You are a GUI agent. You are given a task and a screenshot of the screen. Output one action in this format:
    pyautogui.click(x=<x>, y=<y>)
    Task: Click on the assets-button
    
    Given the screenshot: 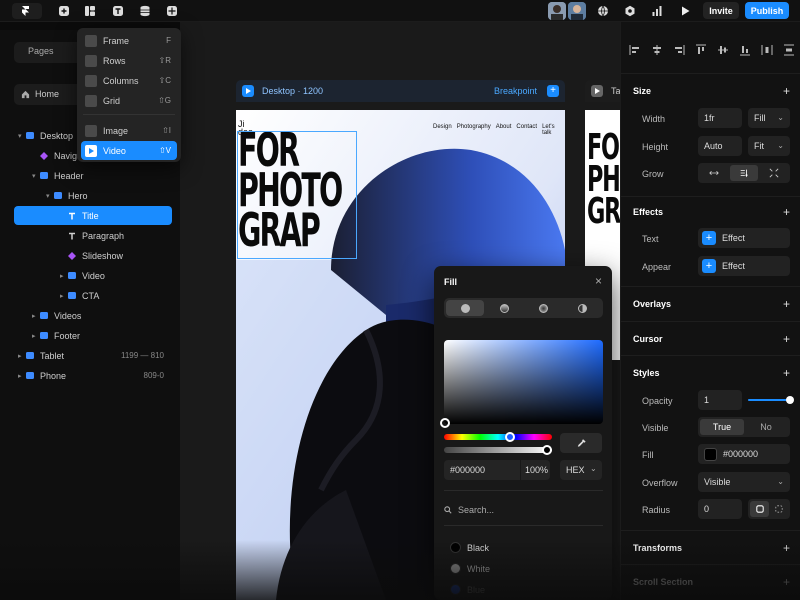 What is the action you would take?
    pyautogui.click(x=172, y=11)
    